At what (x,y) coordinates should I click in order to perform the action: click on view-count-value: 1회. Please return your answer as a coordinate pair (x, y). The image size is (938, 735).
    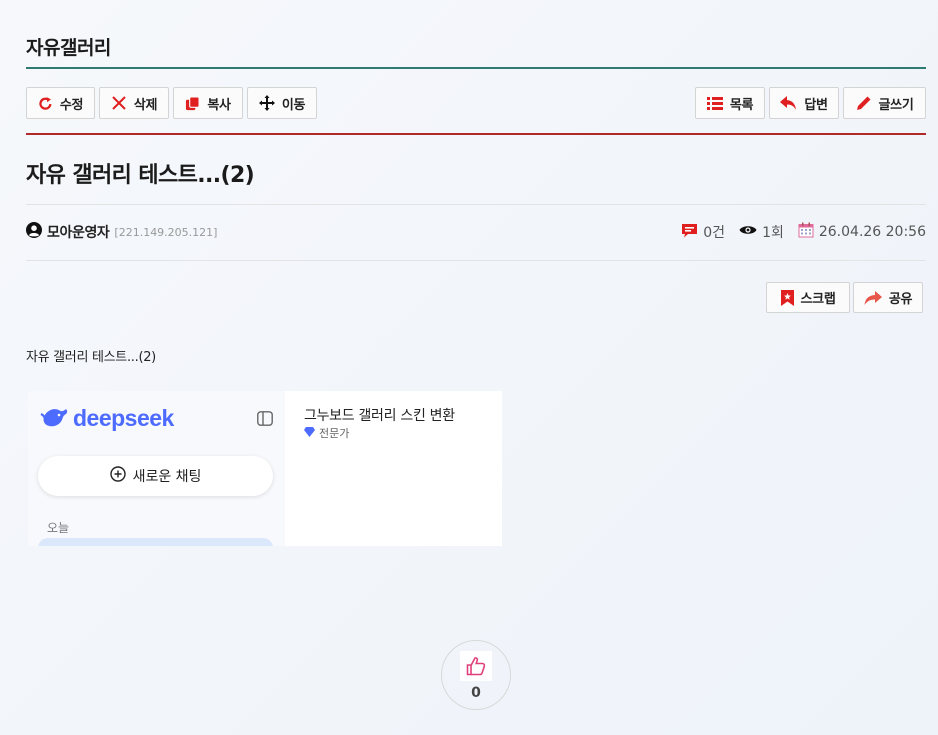
    Looking at the image, I should click on (773, 233).